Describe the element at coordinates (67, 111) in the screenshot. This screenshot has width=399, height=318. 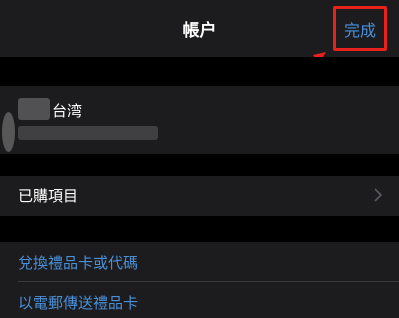
I see `account-region: 台湾` at that location.